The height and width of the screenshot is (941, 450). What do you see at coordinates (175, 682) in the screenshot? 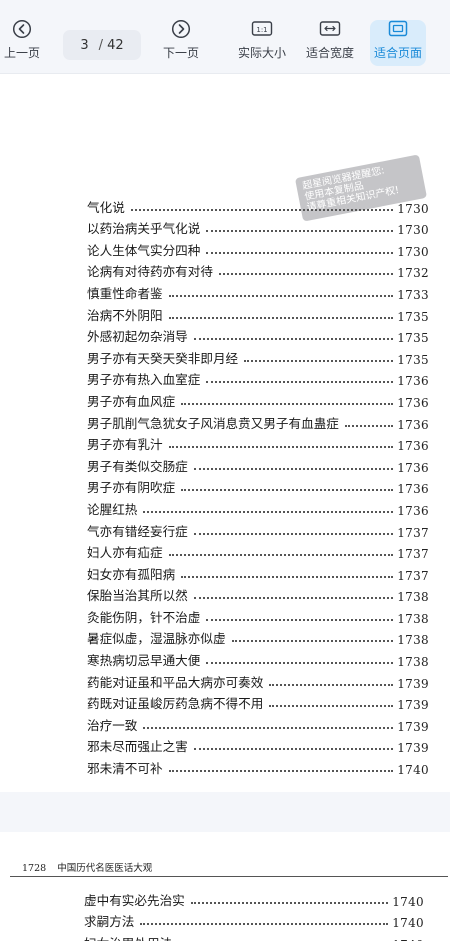
I see `toc-entry-title: 药能对证虽和平品大病亦可奏效` at bounding box center [175, 682].